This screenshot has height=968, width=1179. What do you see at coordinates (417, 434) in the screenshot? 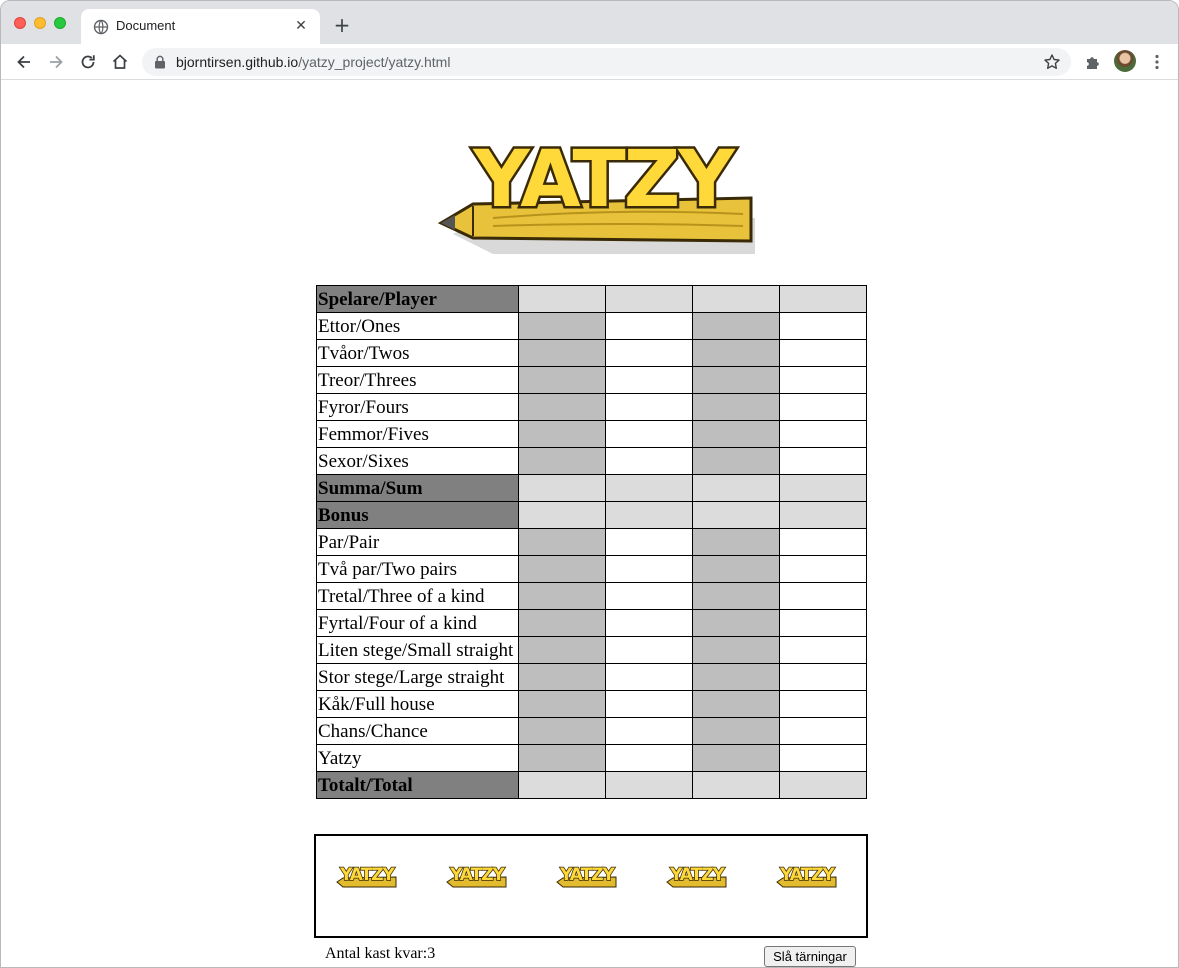
I see `score-row-label: Femmor/Fives` at bounding box center [417, 434].